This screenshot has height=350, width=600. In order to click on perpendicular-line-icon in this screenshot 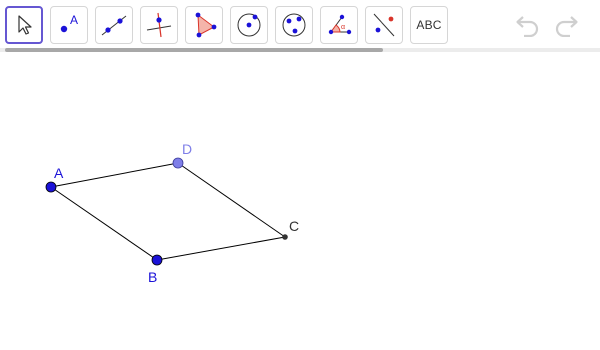, I will do `click(159, 25)`.